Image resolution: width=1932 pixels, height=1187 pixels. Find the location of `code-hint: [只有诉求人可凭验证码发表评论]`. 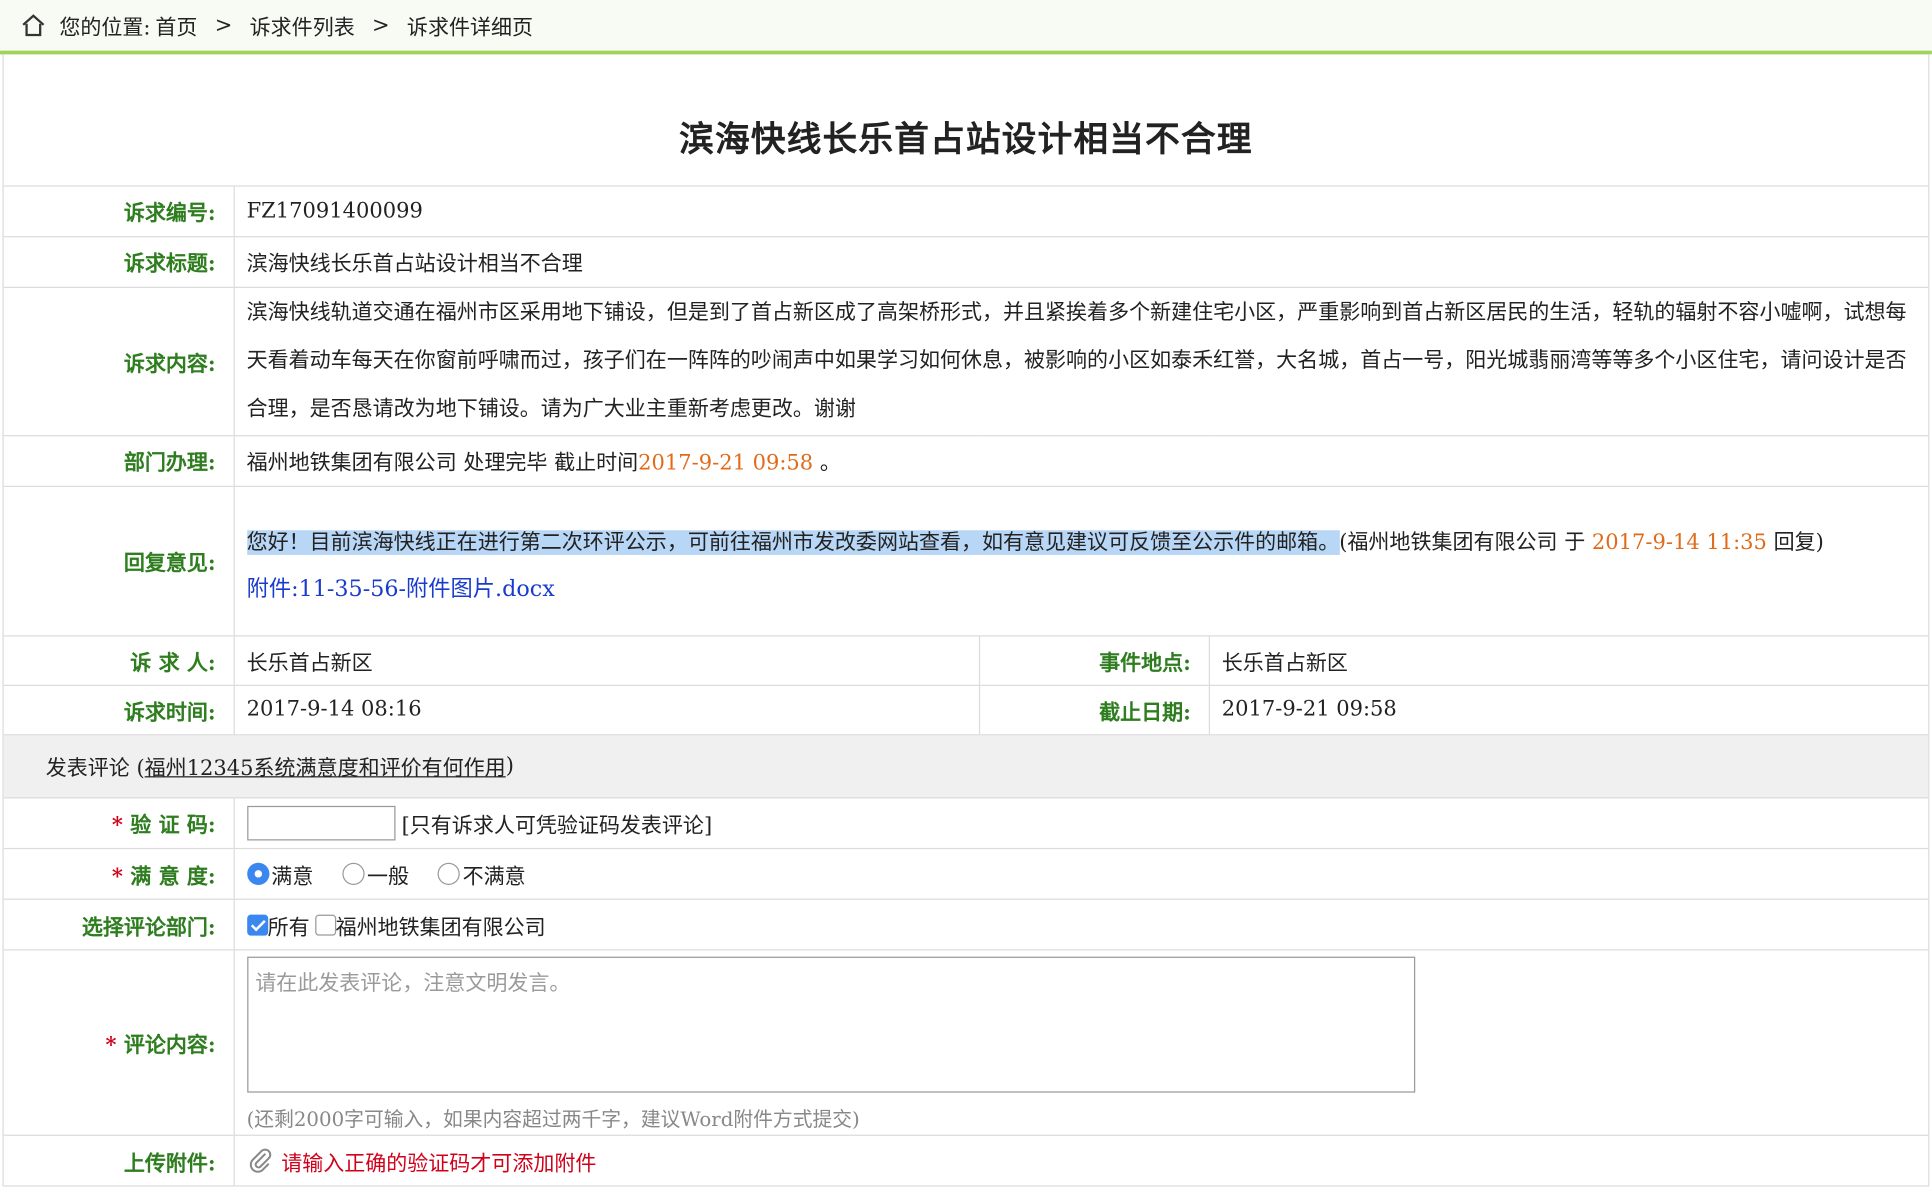

code-hint: [只有诉求人可凭验证码发表评论] is located at coordinates (557, 826).